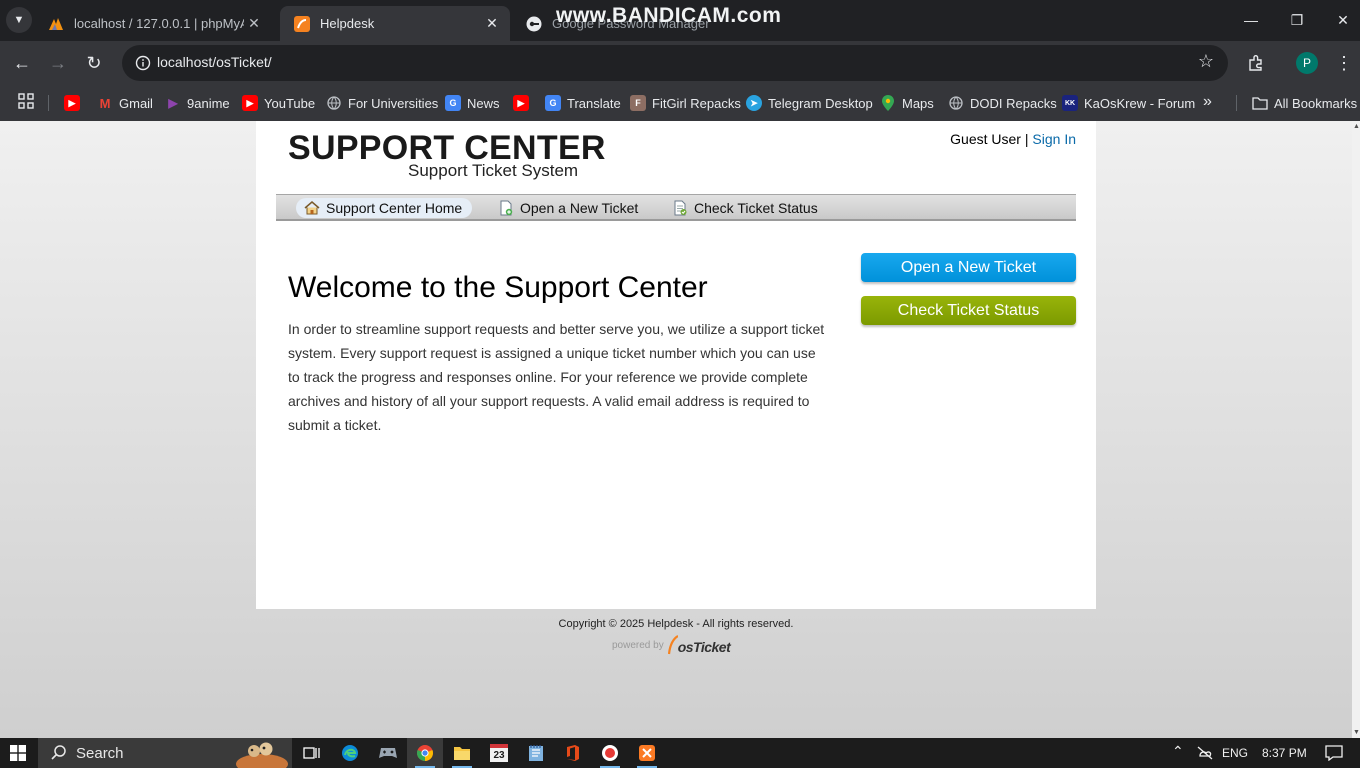 This screenshot has width=1360, height=768. I want to click on folder-icon, so click(1260, 103).